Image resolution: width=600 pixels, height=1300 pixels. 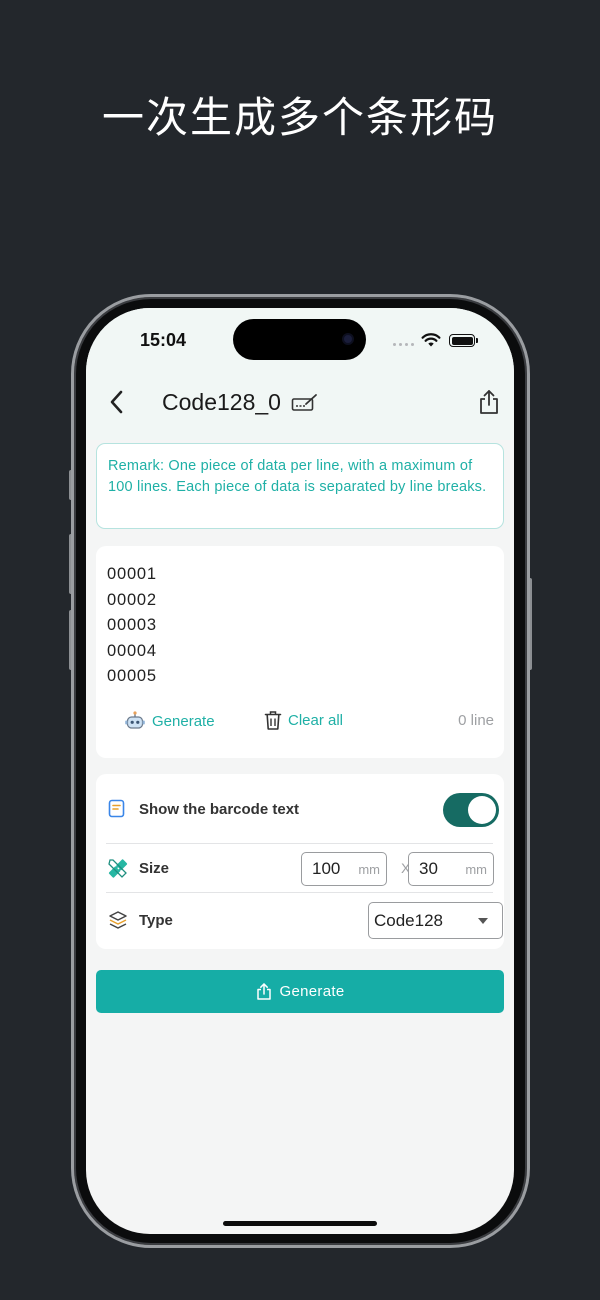 What do you see at coordinates (477, 340) in the screenshot?
I see `battery-tip` at bounding box center [477, 340].